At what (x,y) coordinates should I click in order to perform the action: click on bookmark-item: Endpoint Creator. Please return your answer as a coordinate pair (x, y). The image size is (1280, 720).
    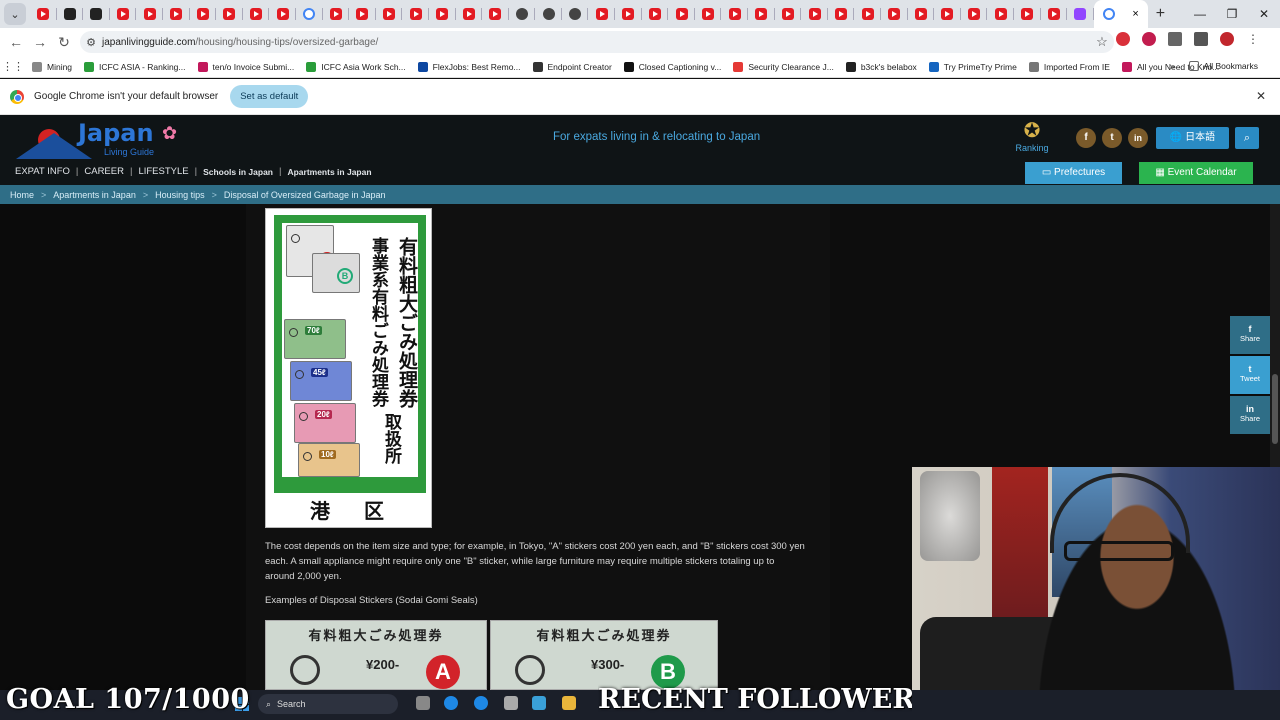
    Looking at the image, I should click on (572, 66).